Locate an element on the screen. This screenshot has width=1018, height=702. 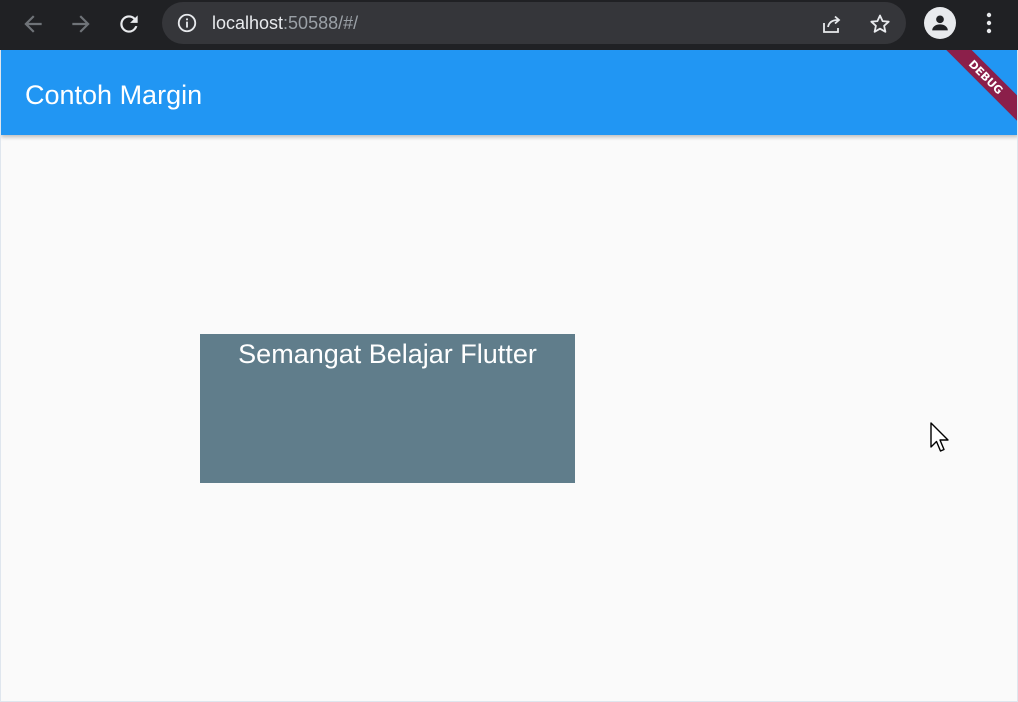
app-bar: Contoh Margin is located at coordinates (509, 92).